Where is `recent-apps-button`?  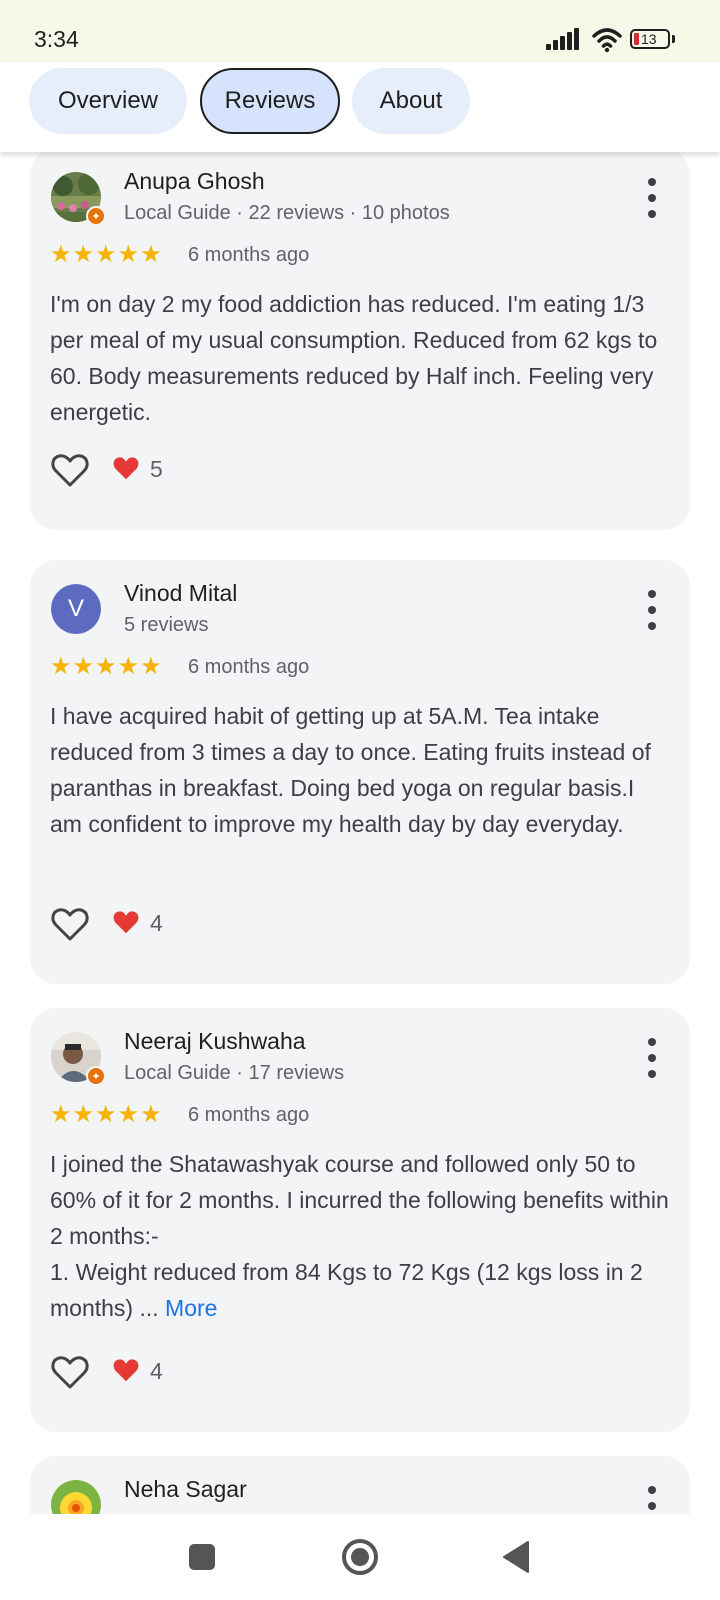
recent-apps-button is located at coordinates (202, 1557).